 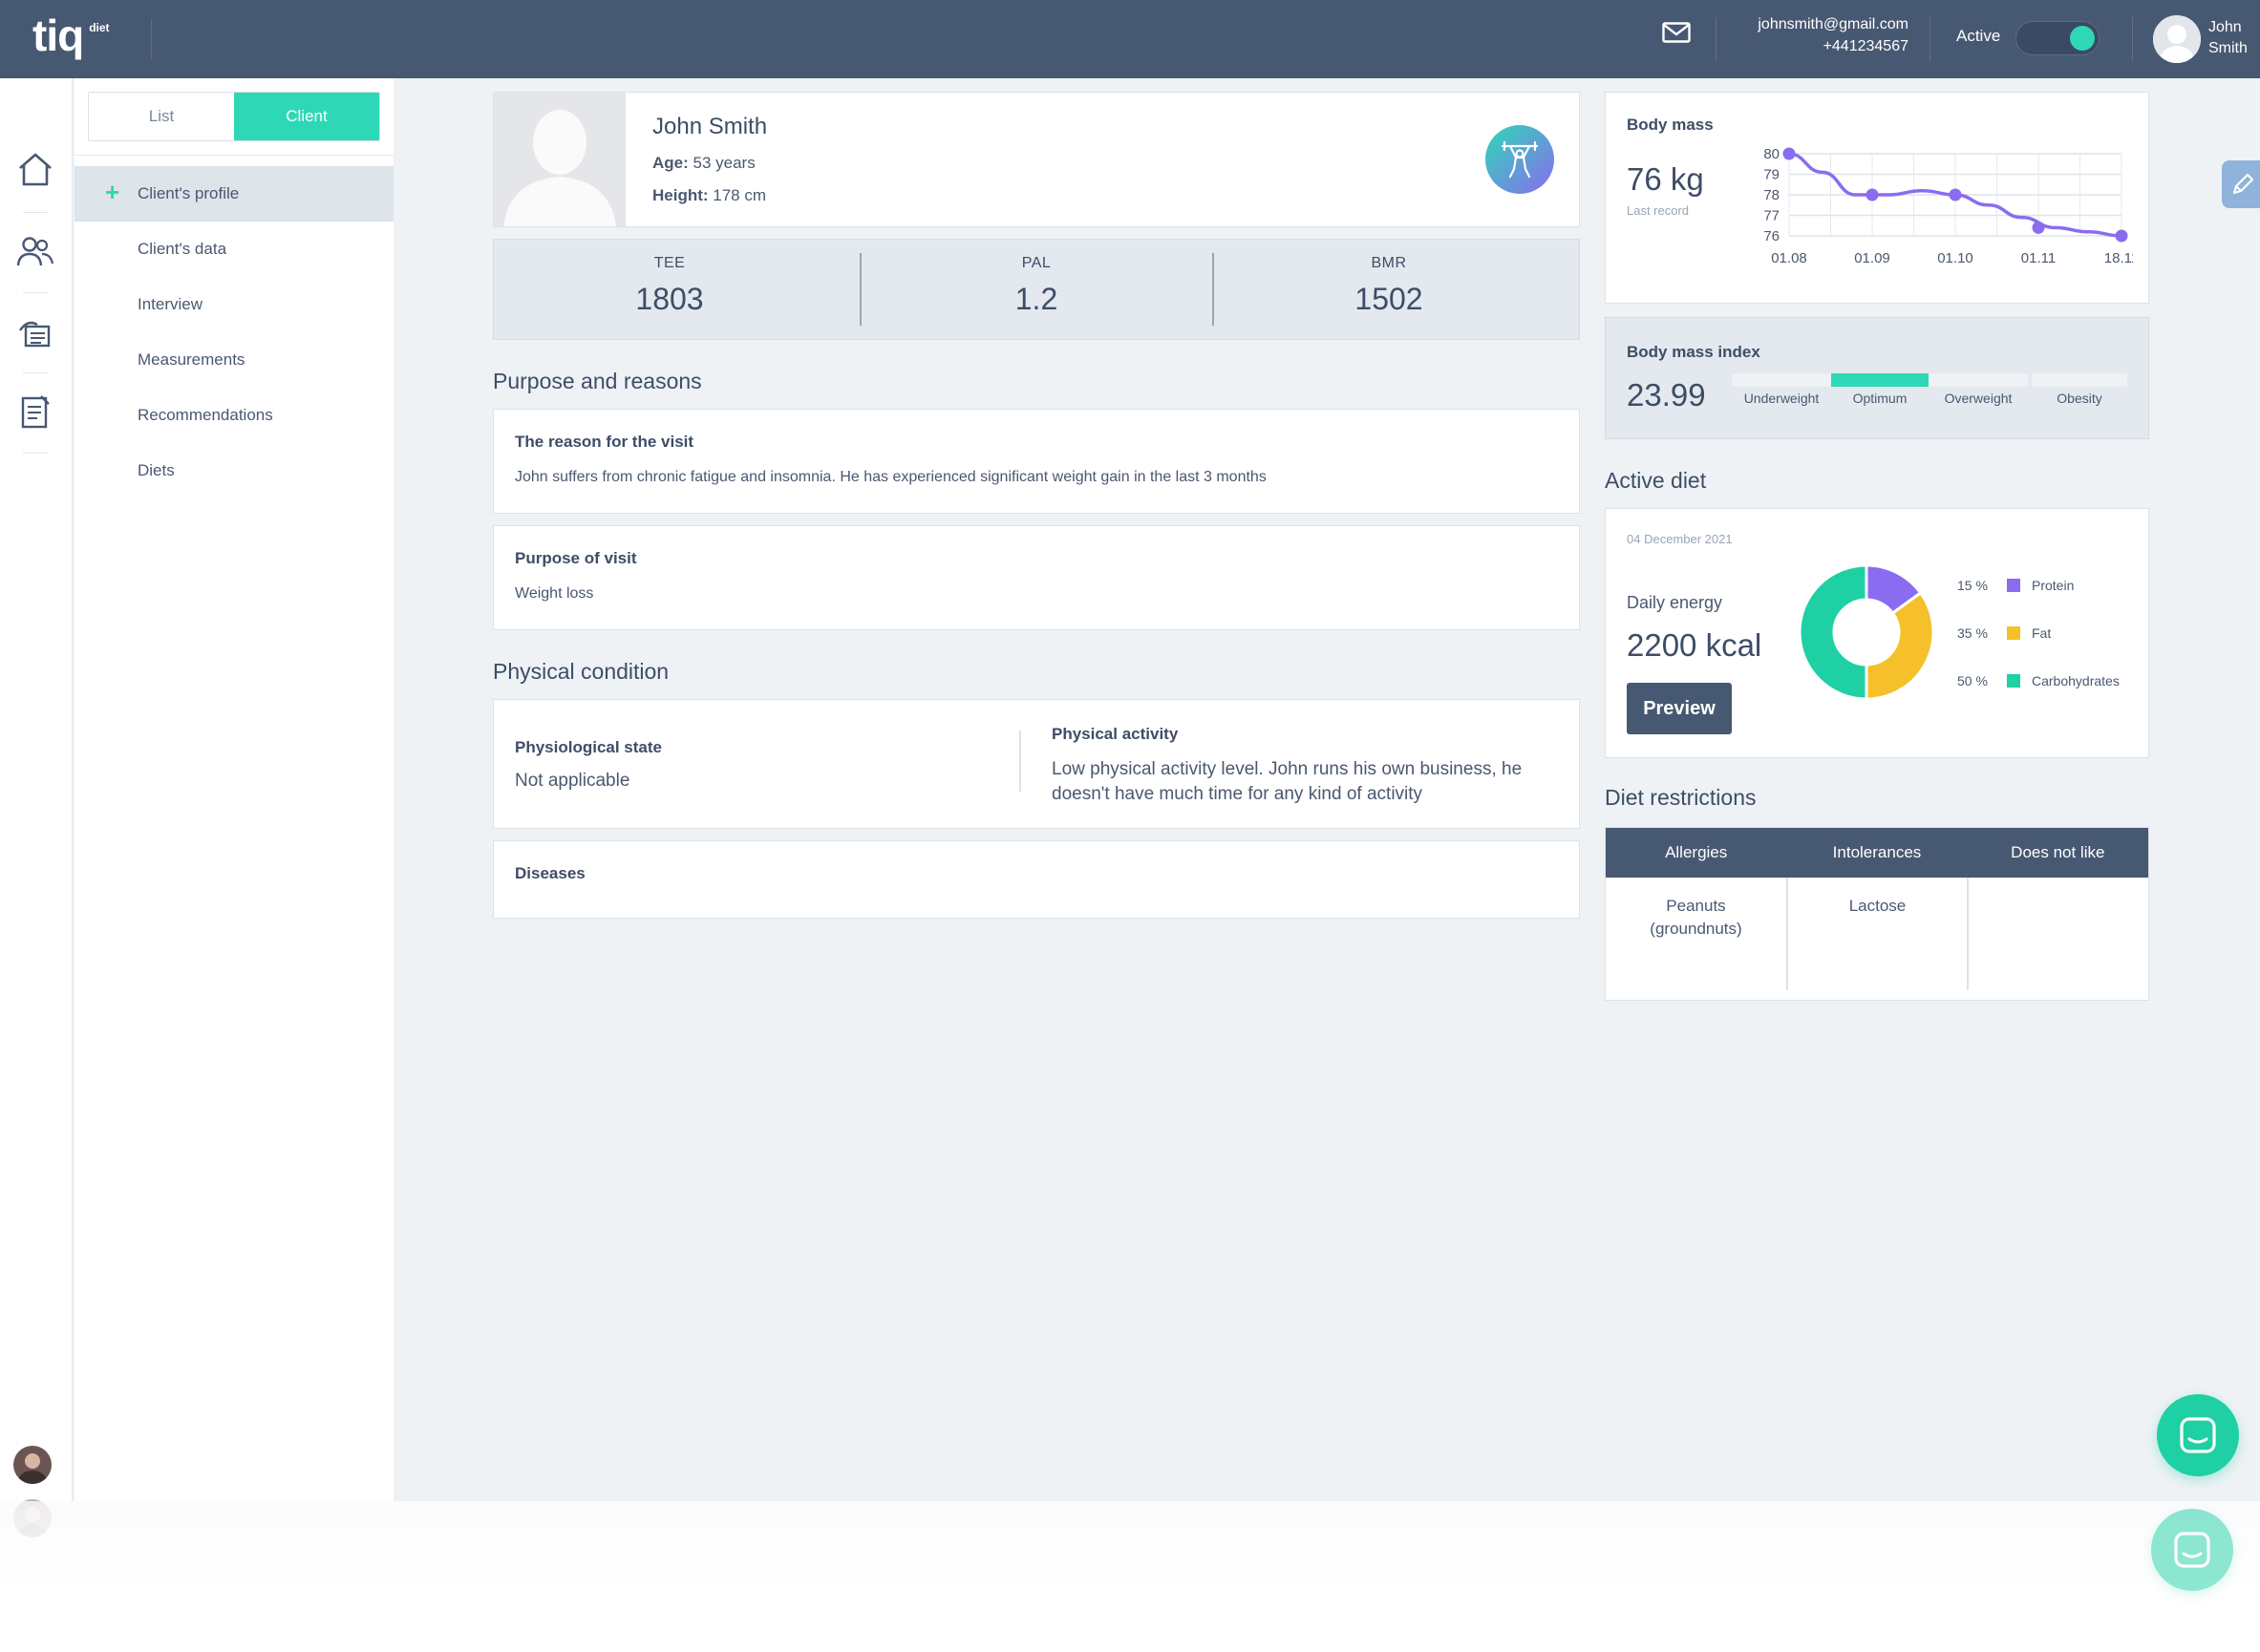 I want to click on pencil-icon, so click(x=2243, y=184).